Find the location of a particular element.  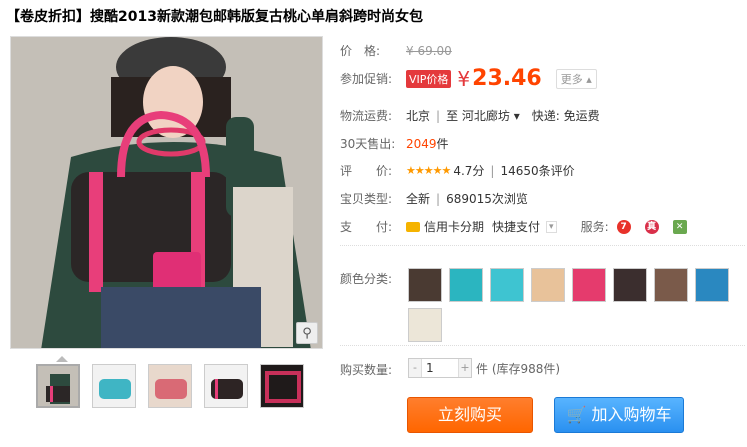

sales-label: 30天售出: is located at coordinates (368, 144).